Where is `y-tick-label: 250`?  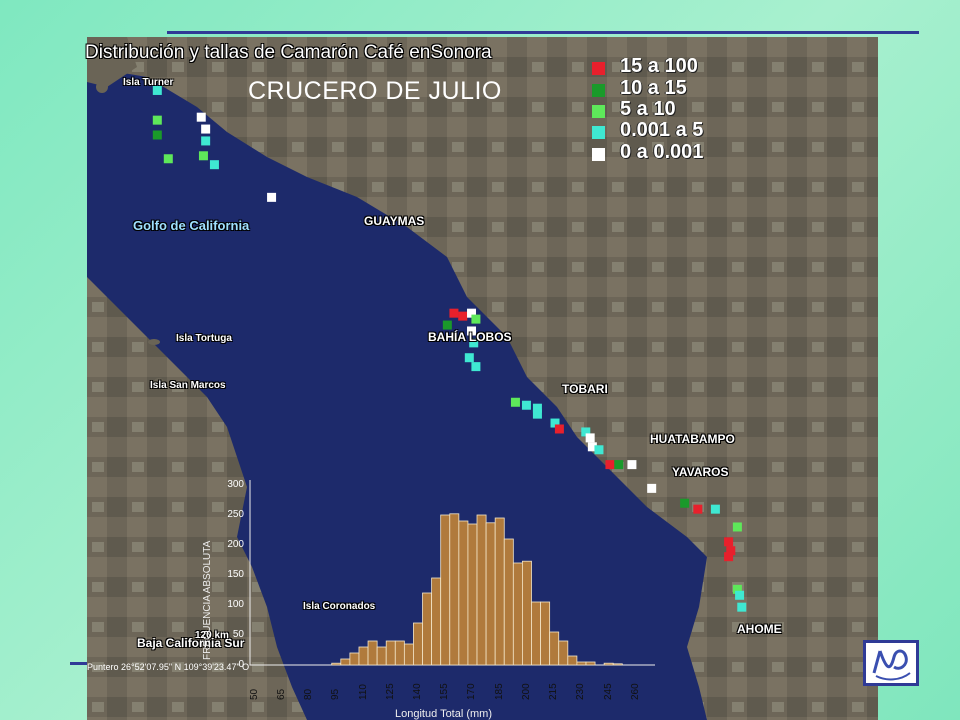
y-tick-label: 250 is located at coordinates (235, 514).